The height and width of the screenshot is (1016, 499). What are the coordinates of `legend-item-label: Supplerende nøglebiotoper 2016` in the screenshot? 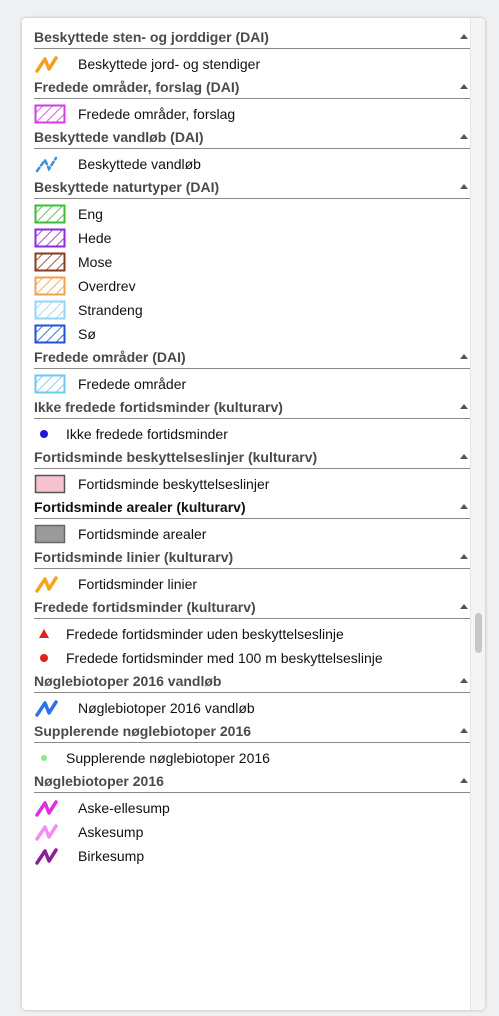 It's located at (168, 758).